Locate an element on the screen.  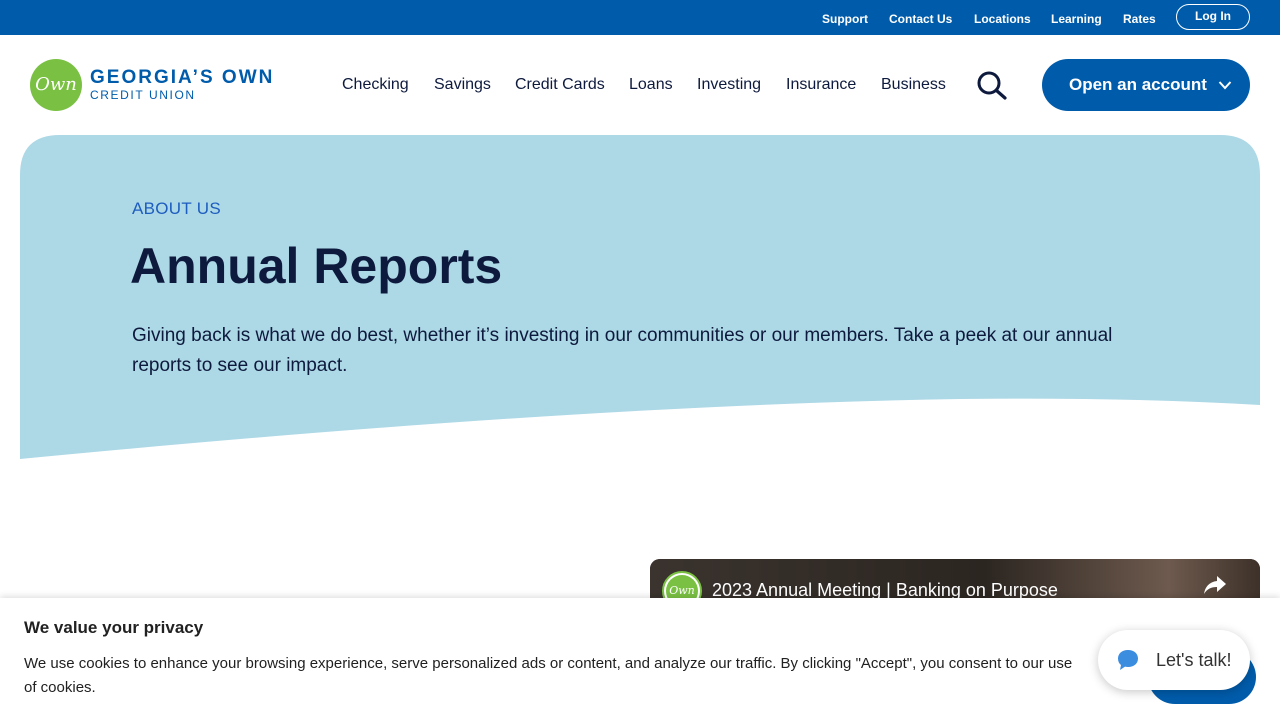
logo: Own GEORGIA’S OWN CREDIT UNION is located at coordinates (152, 85).